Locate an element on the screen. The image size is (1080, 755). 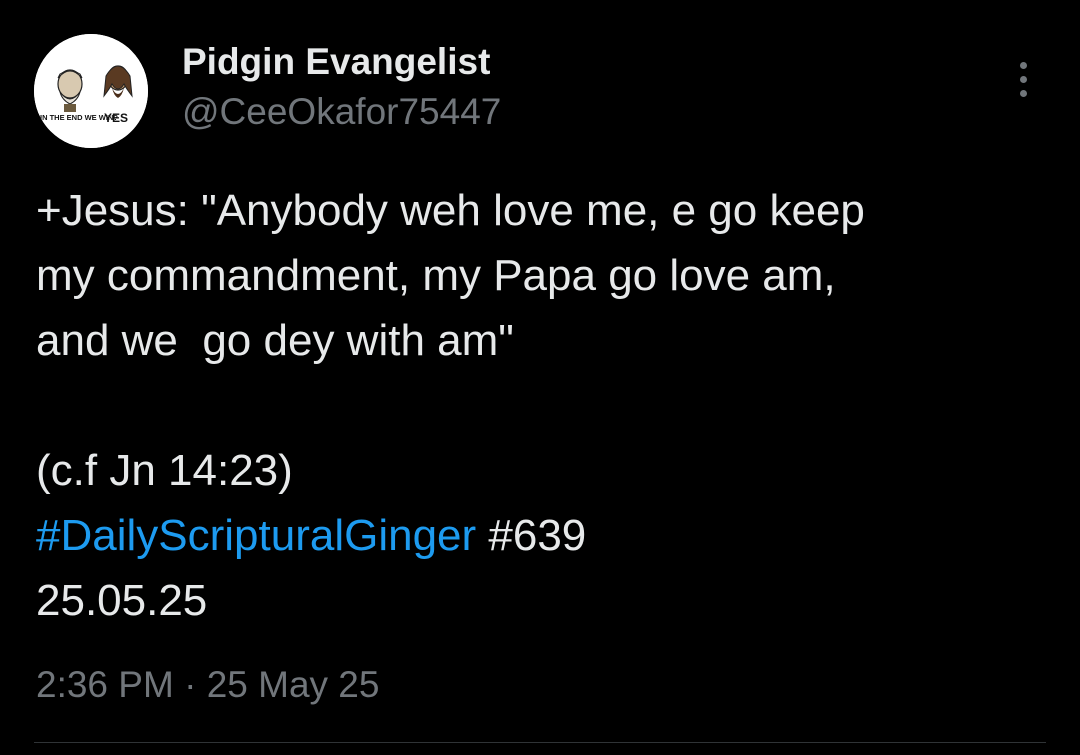
avatar: IN THE END WE WIN? YES is located at coordinates (91, 91).